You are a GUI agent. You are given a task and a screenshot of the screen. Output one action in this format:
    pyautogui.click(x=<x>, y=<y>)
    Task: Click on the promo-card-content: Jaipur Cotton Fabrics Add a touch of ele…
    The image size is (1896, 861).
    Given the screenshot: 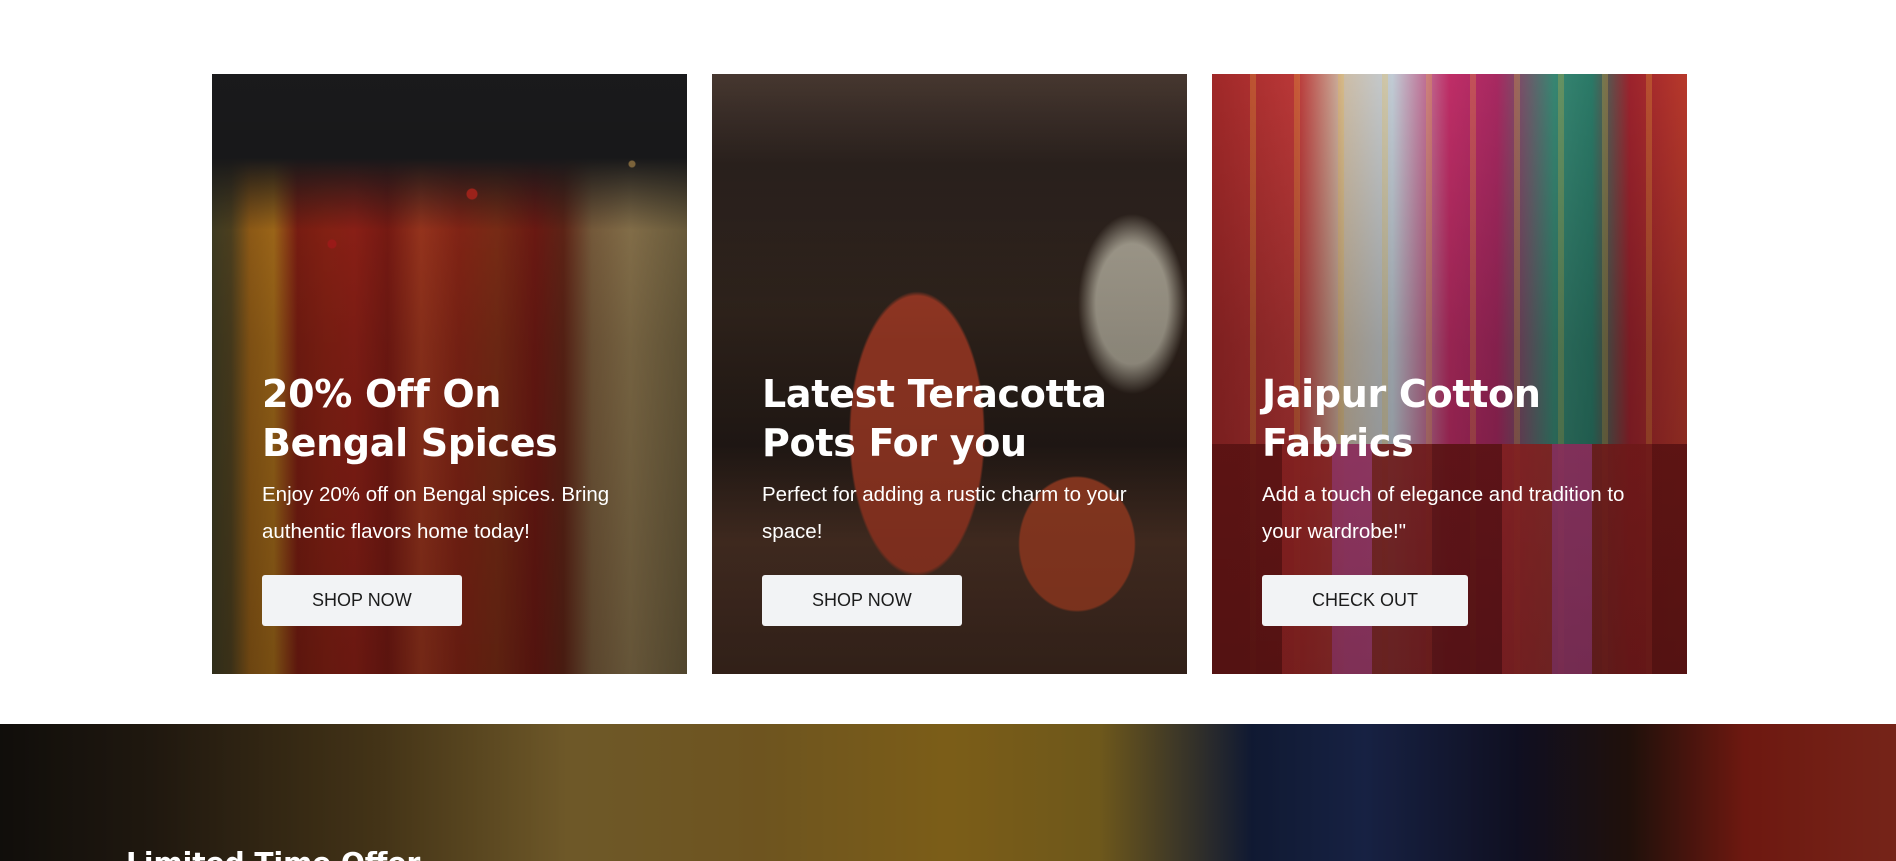 What is the action you would take?
    pyautogui.click(x=1454, y=498)
    